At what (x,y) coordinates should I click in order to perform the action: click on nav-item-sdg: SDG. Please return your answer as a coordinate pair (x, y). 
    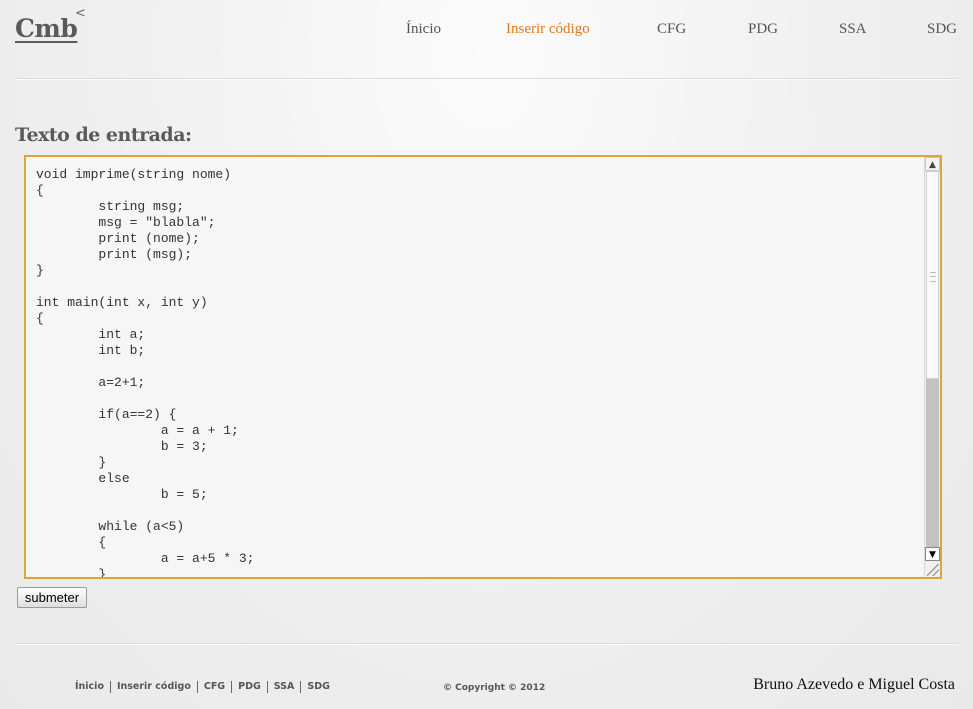
    Looking at the image, I should click on (942, 29).